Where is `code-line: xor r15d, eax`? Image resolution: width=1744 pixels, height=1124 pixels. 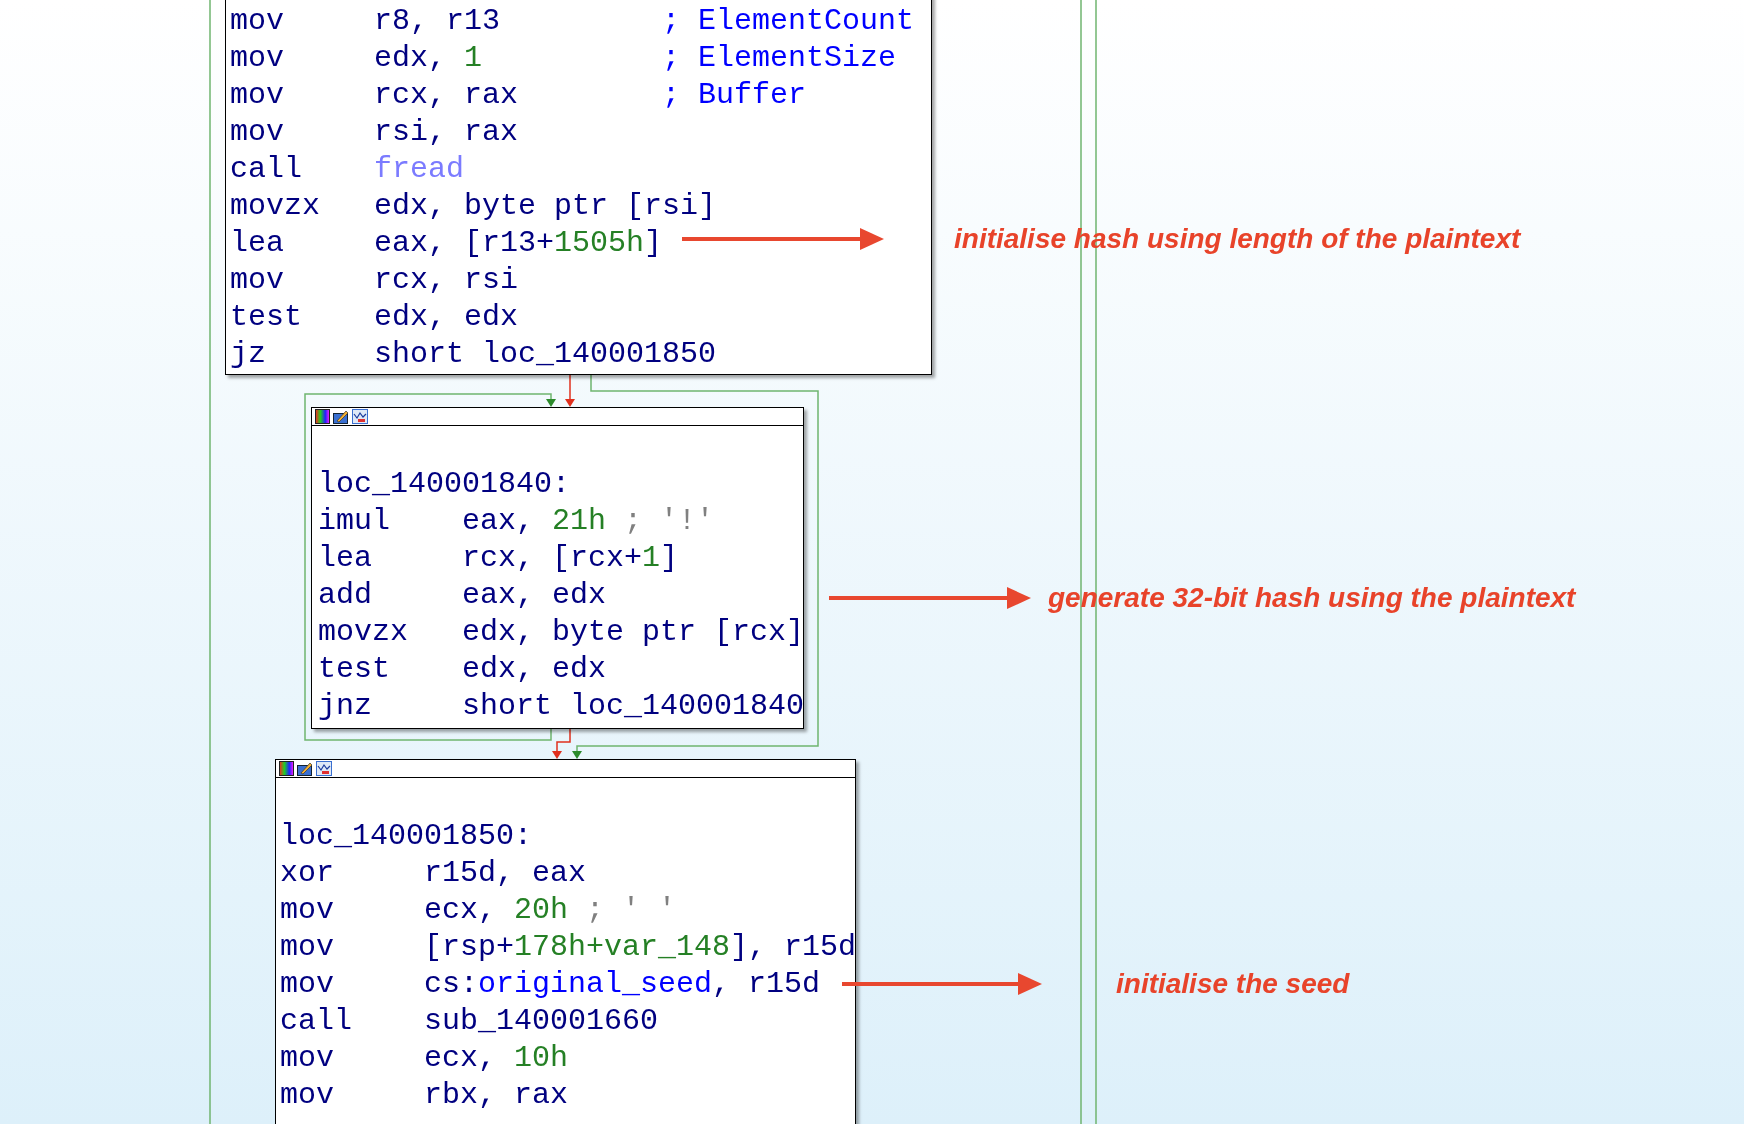
code-line: xor r15d, eax is located at coordinates (433, 873).